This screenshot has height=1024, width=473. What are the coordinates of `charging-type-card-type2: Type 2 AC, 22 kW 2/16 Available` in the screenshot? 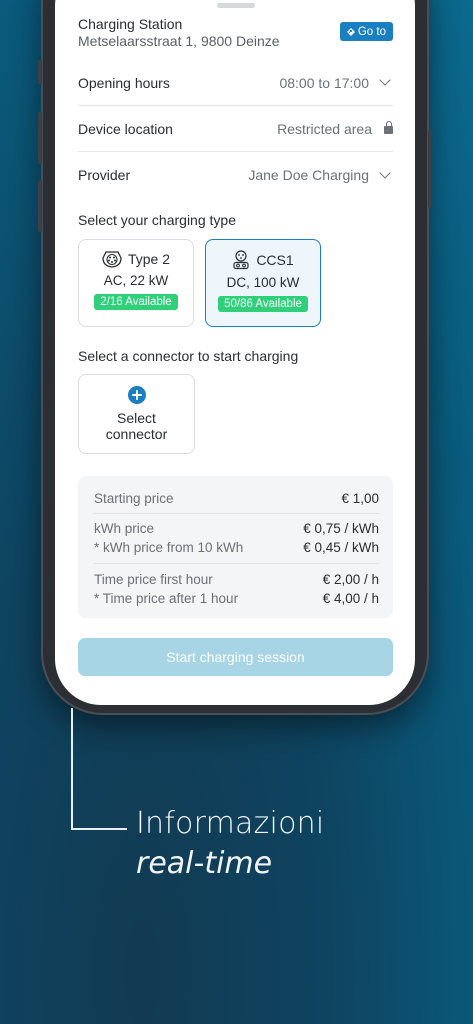 It's located at (136, 283).